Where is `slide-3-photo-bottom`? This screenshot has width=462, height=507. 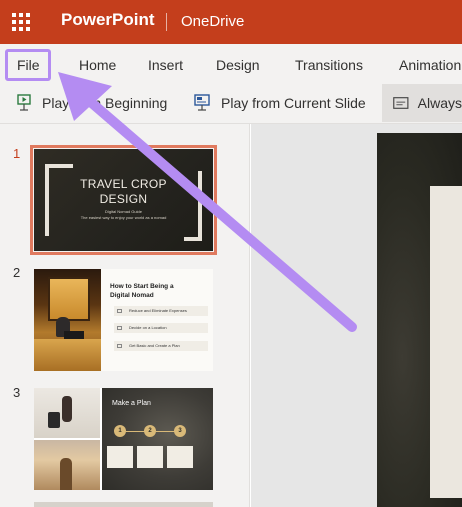
slide-3-photo-bottom is located at coordinates (67, 465).